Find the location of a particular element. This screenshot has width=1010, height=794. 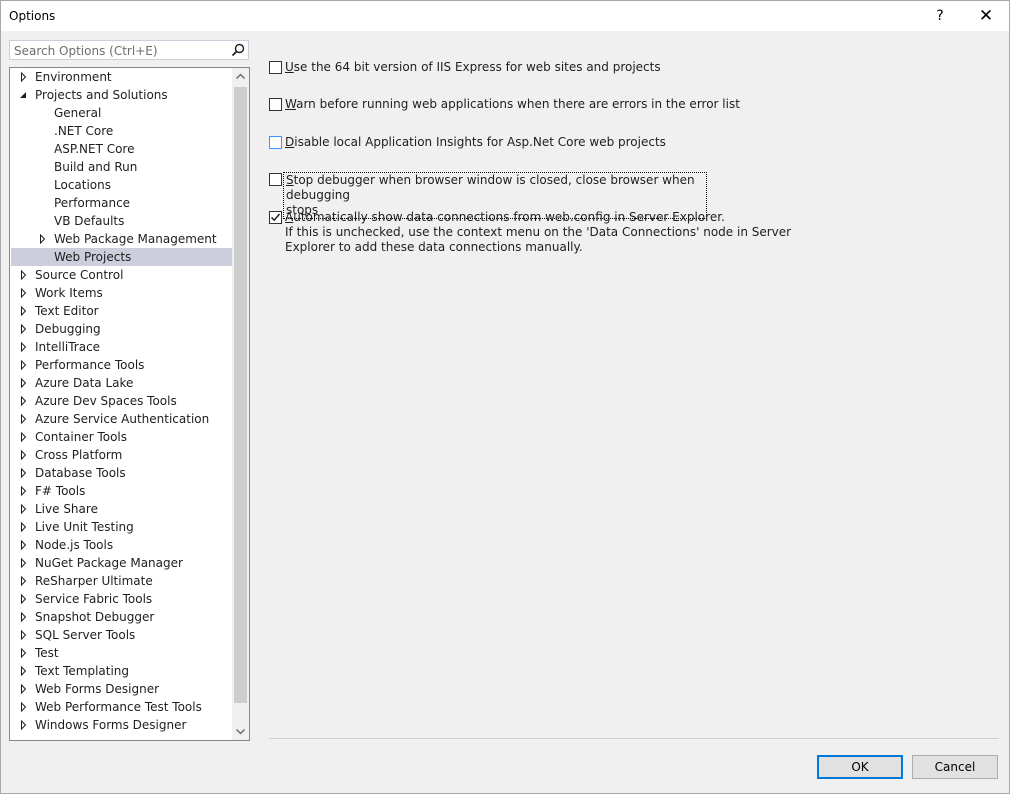

tree-item-live-share: Live Share is located at coordinates (121, 509).